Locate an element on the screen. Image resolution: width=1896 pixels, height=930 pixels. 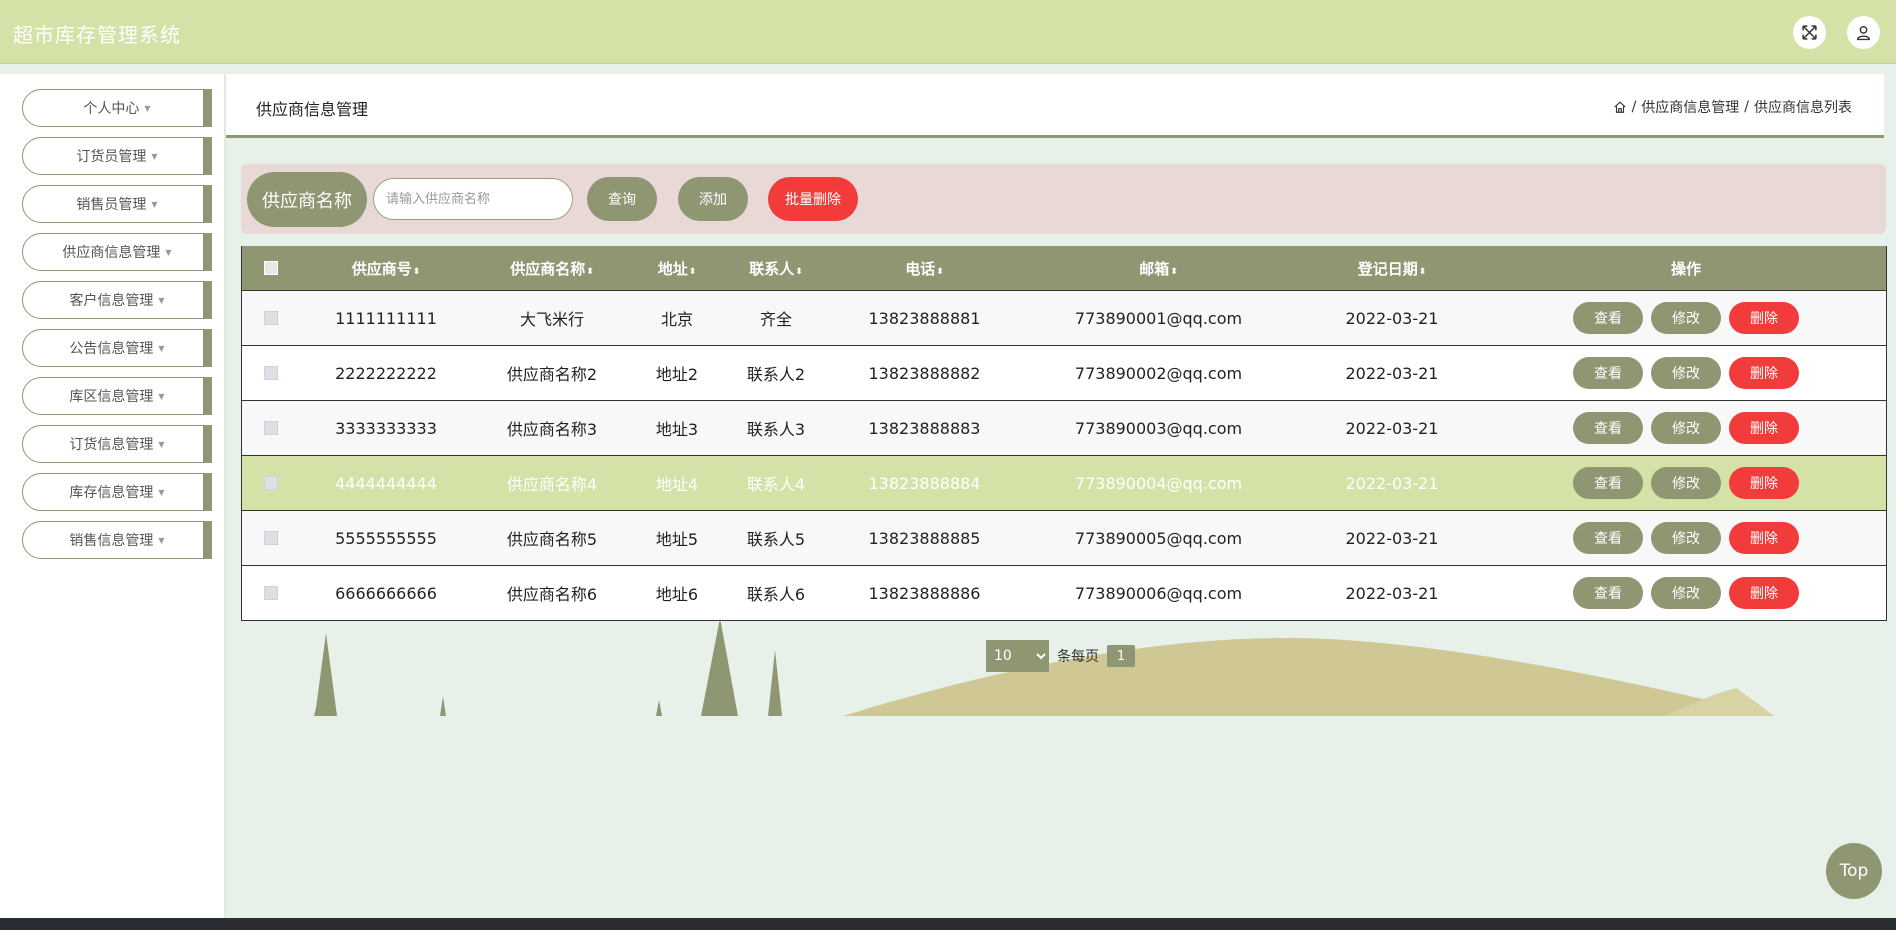
cell-phone: 13823888886 is located at coordinates (924, 593).